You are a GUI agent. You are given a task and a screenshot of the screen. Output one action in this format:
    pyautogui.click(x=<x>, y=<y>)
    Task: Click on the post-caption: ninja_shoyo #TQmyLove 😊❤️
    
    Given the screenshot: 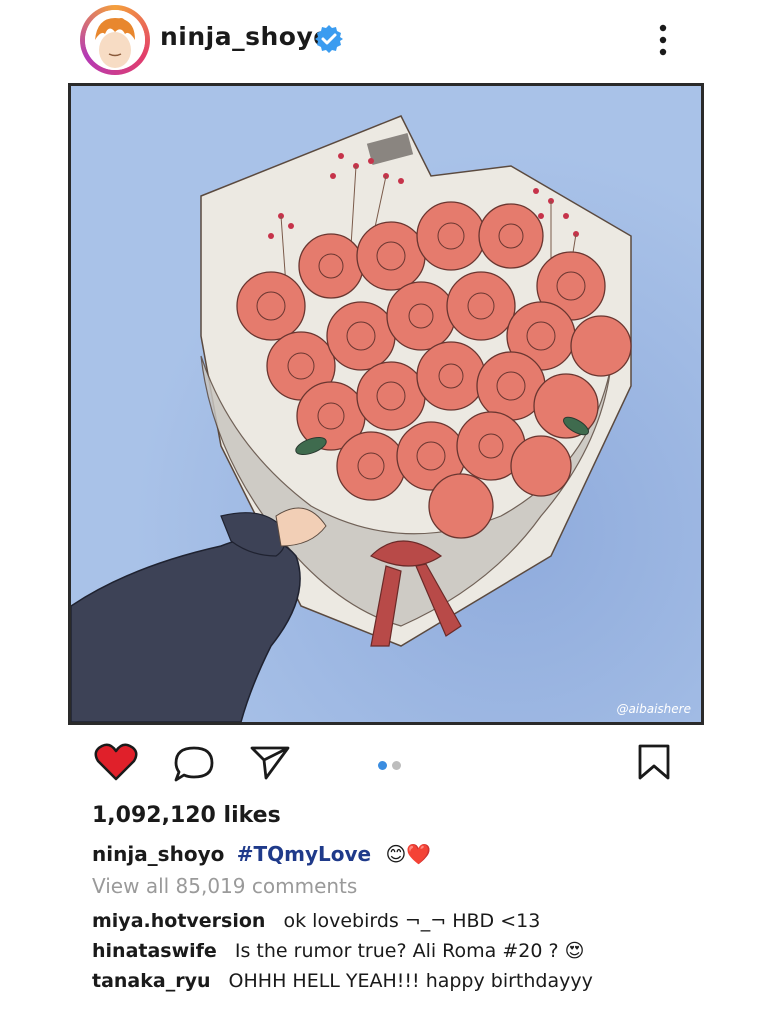 What is the action you would take?
    pyautogui.click(x=261, y=854)
    